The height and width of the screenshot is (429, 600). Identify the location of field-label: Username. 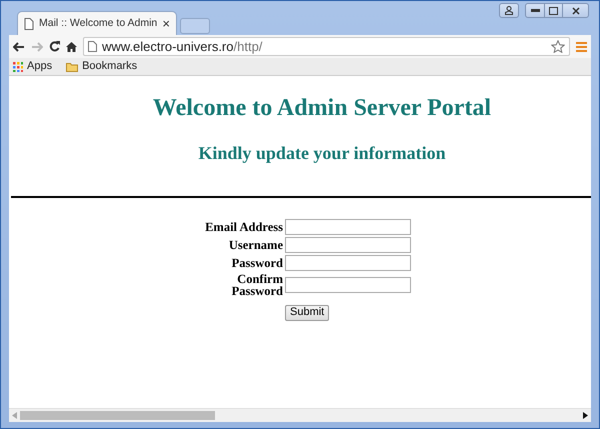
(255, 245).